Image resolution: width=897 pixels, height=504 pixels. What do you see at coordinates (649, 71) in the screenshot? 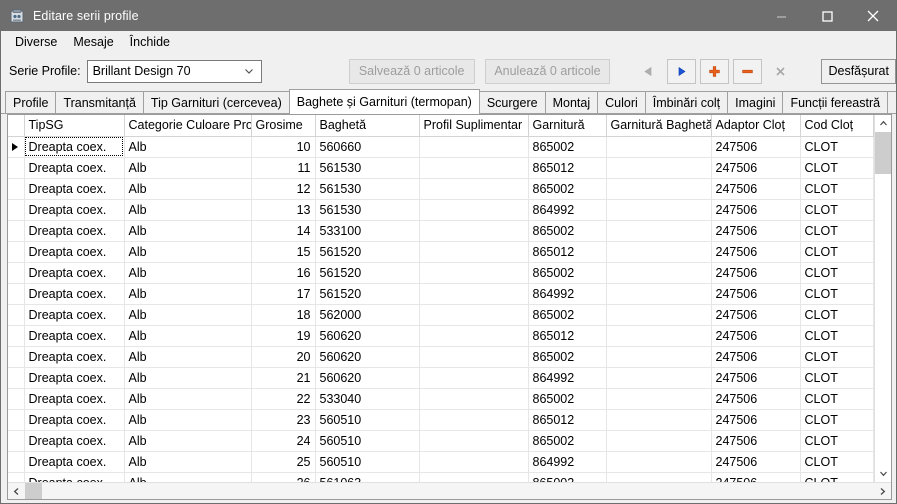
I see `prev-record-icon` at bounding box center [649, 71].